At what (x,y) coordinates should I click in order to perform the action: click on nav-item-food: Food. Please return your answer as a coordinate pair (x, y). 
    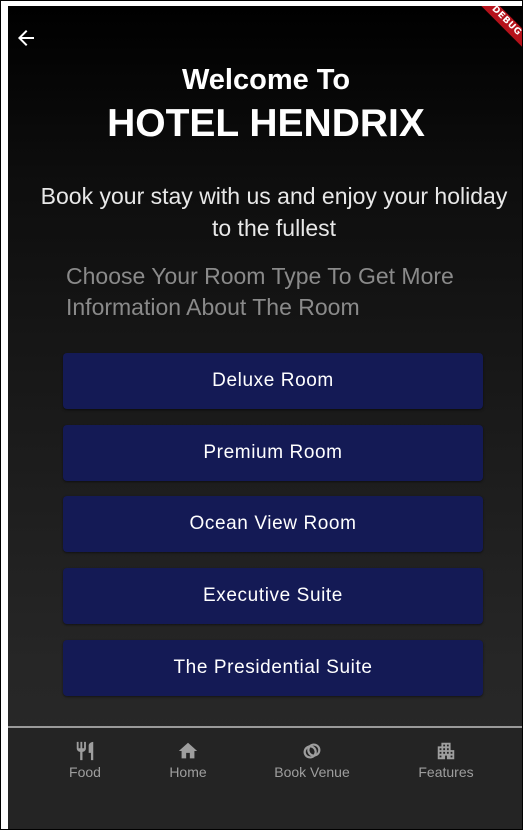
    Looking at the image, I should click on (85, 760).